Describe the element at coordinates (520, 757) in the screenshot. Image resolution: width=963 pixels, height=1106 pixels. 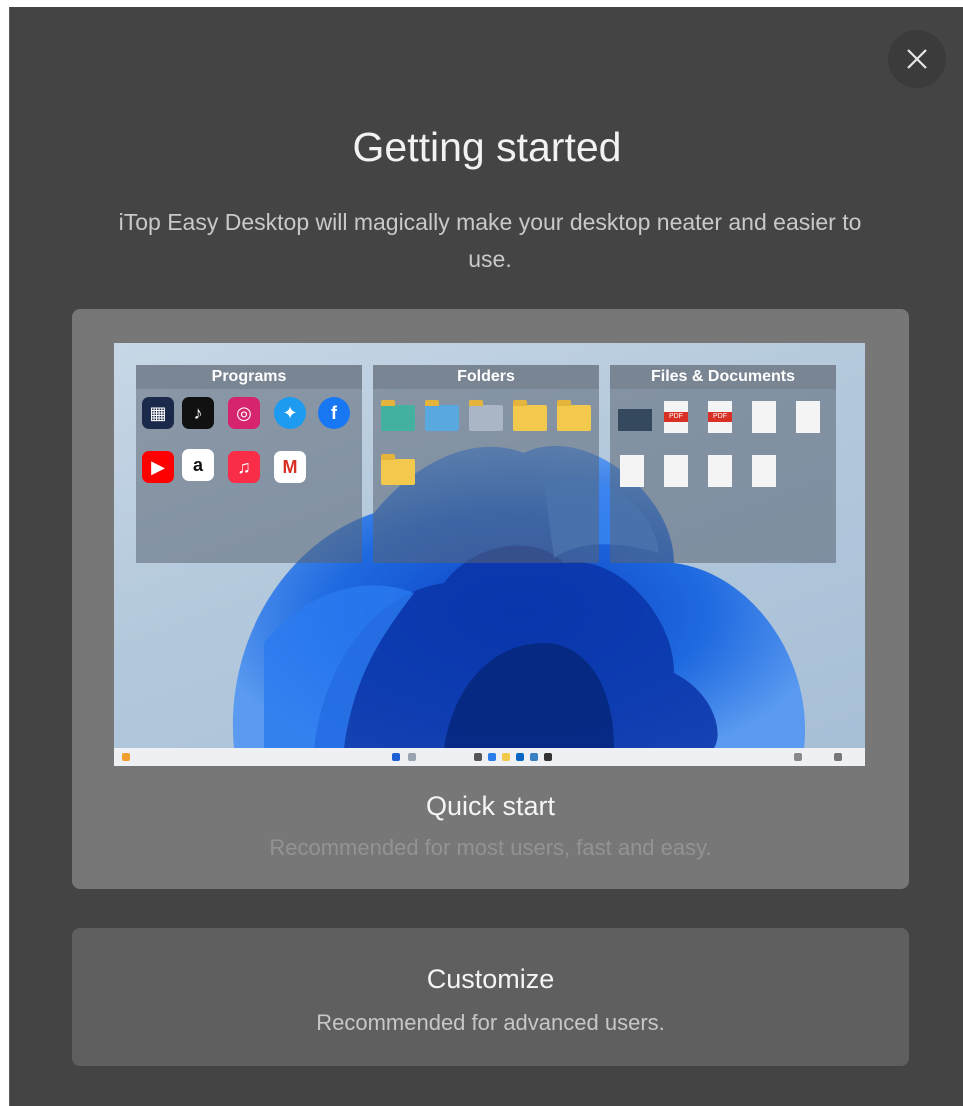
I see `store-icon` at that location.